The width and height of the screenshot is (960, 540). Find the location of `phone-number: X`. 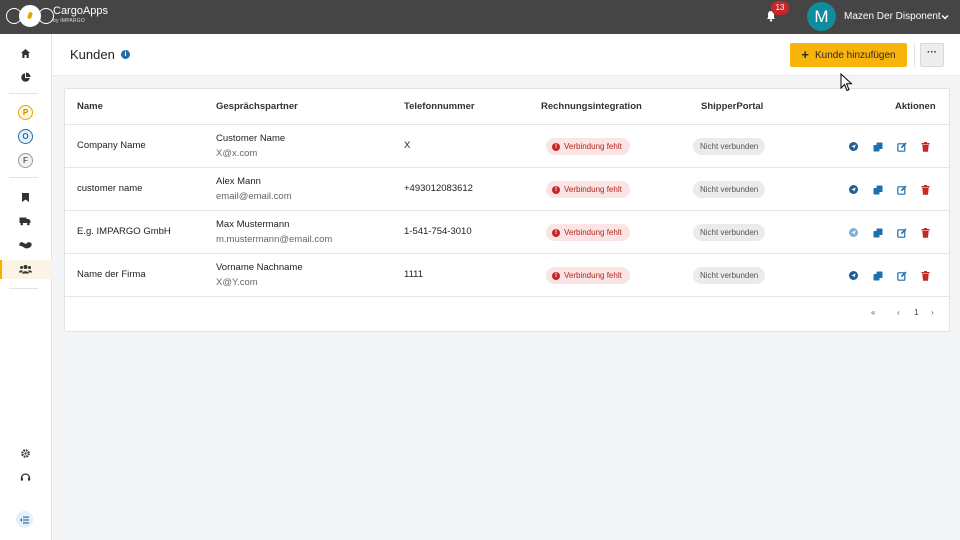

phone-number: X is located at coordinates (407, 145).